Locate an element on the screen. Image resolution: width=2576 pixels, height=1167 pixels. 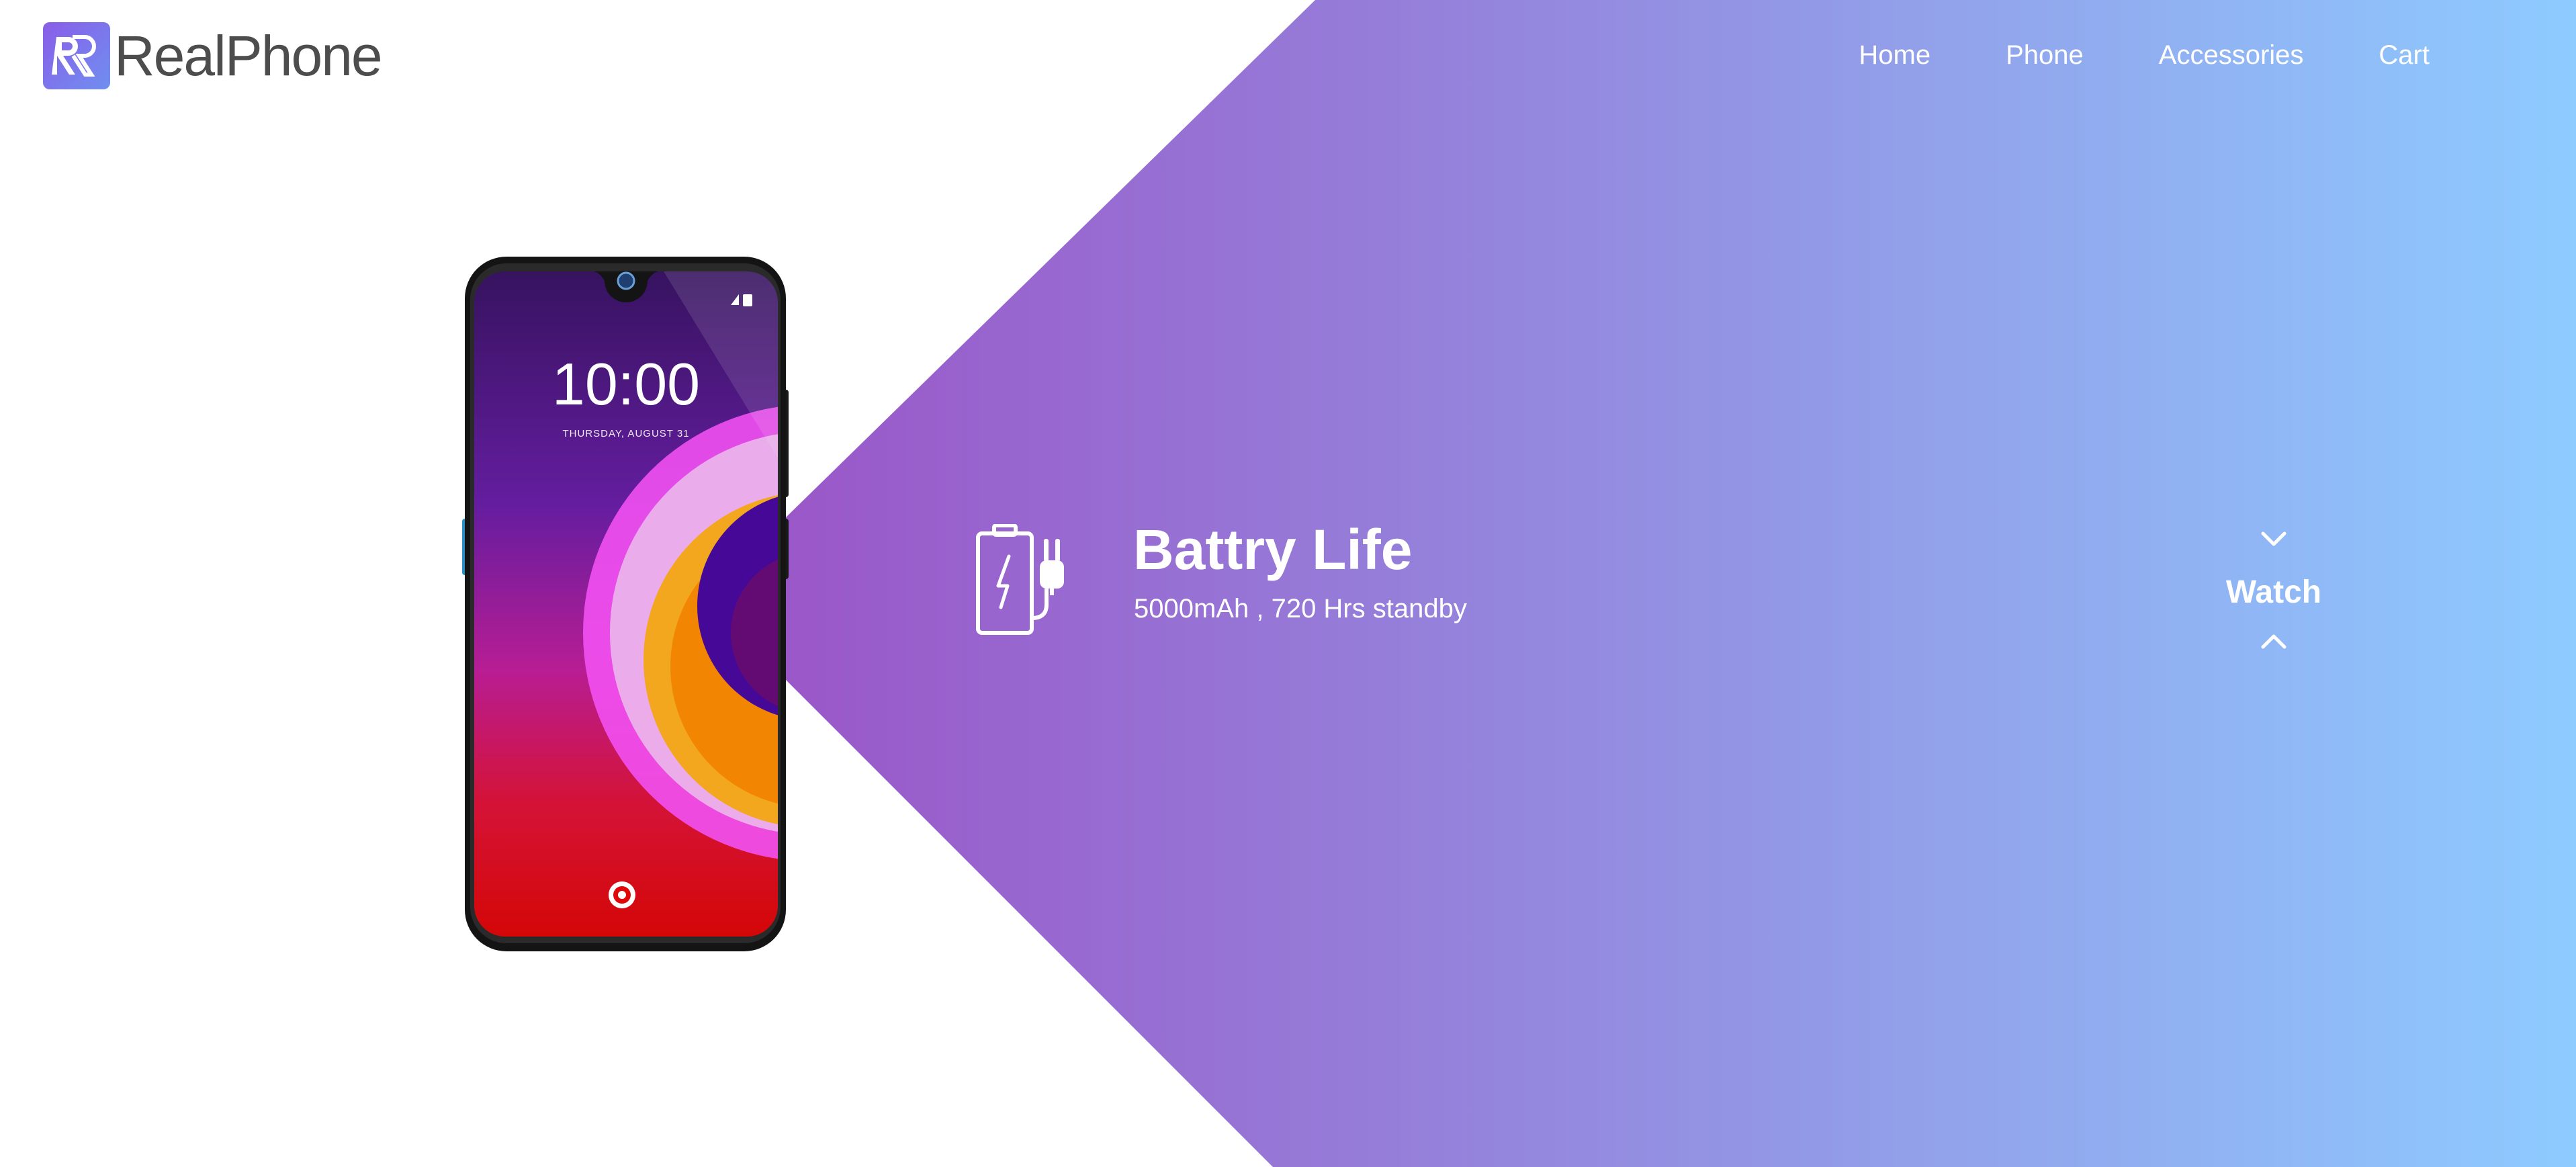
brand-name: RealPhone is located at coordinates (249, 55).